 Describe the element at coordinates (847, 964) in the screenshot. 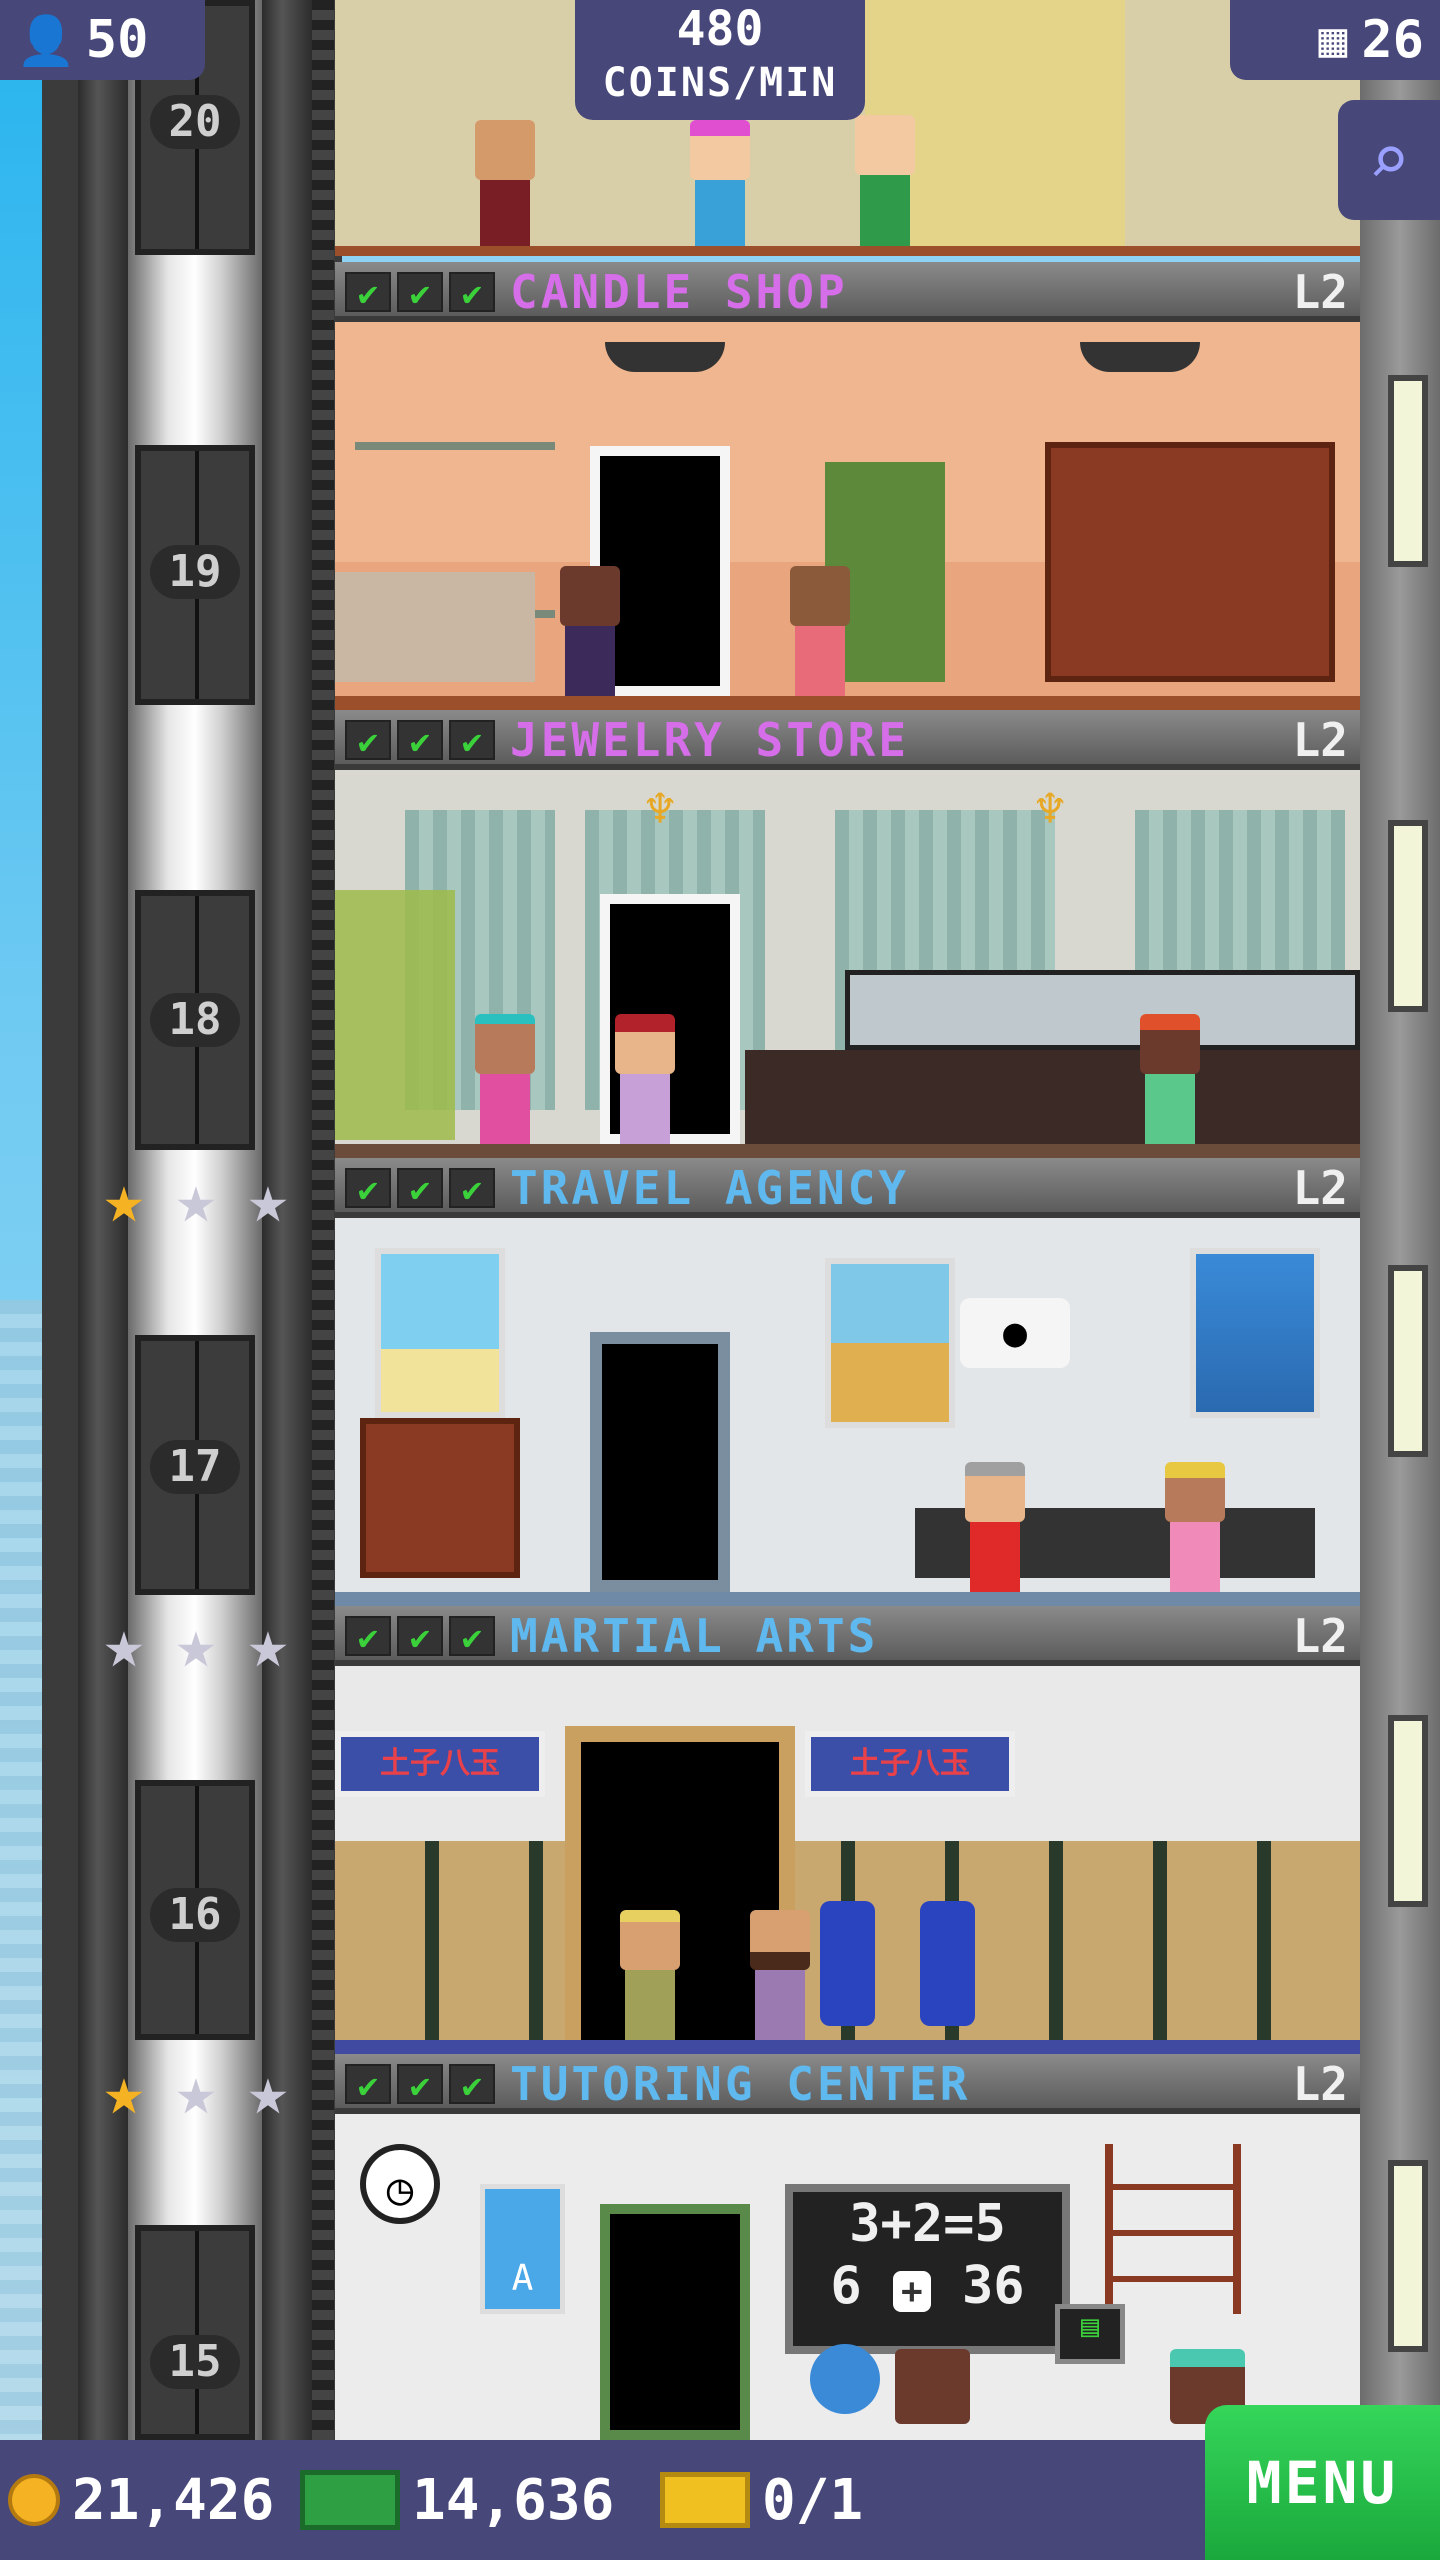

I see `floor-room: ♆ ♆` at that location.